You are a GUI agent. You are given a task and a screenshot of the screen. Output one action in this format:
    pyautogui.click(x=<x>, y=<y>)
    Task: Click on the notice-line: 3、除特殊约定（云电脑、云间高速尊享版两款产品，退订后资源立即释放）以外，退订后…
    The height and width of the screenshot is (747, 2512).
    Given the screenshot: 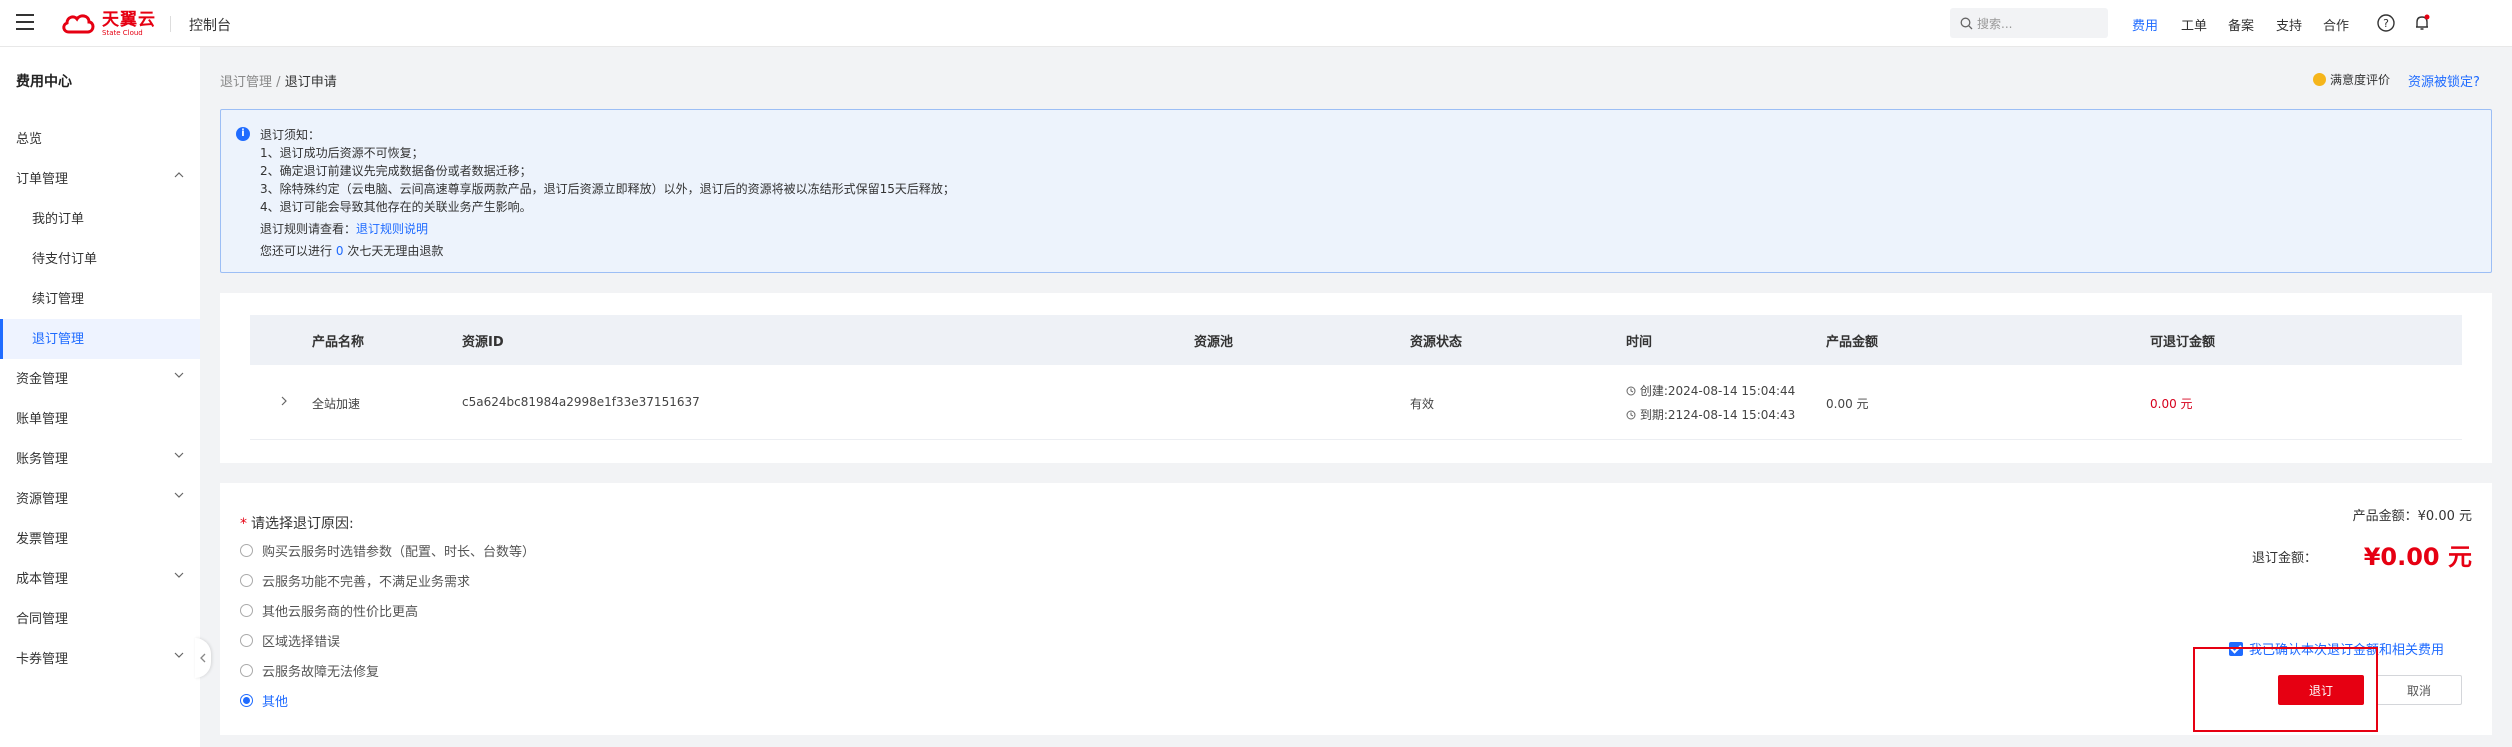 What is the action you would take?
    pyautogui.click(x=607, y=189)
    